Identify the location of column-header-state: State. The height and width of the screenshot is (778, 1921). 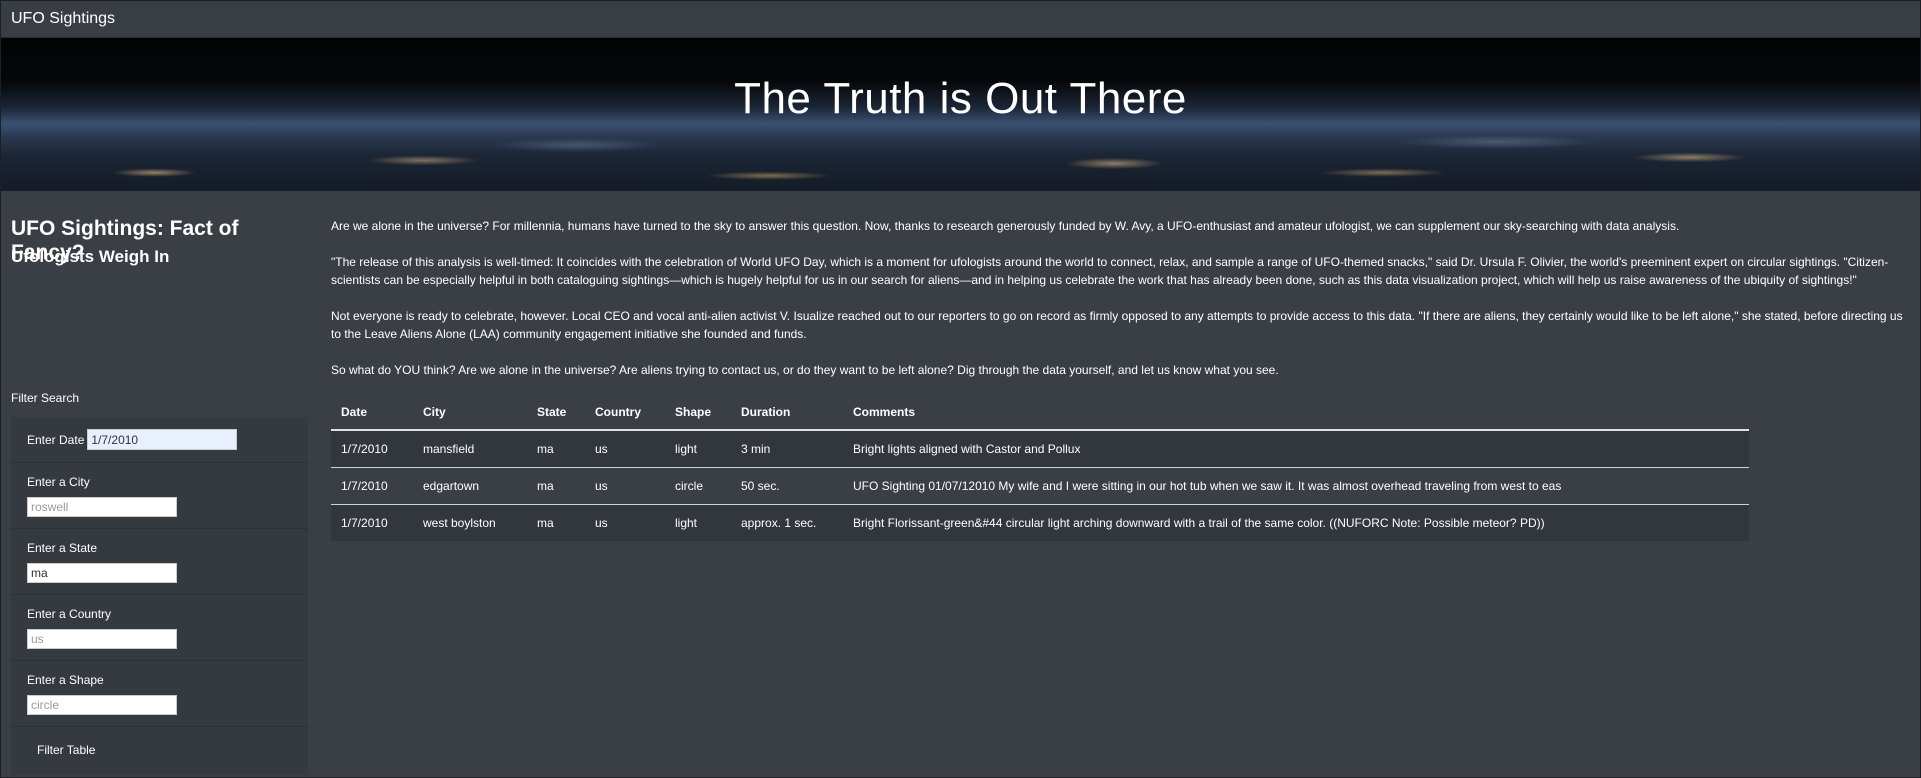
(556, 413).